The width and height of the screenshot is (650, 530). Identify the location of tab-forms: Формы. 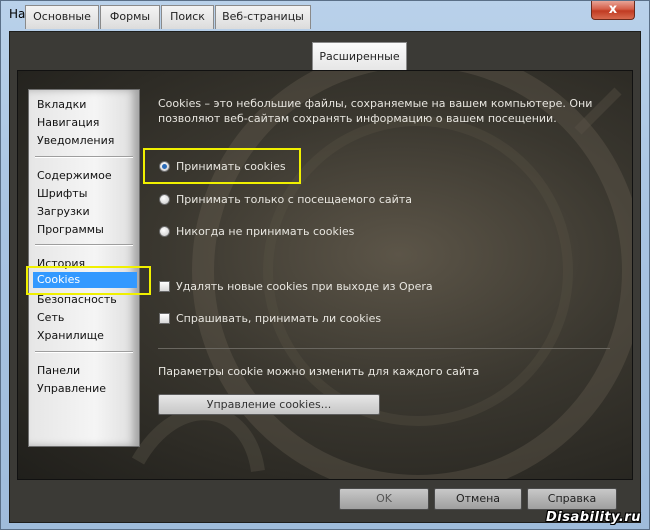
(130, 17).